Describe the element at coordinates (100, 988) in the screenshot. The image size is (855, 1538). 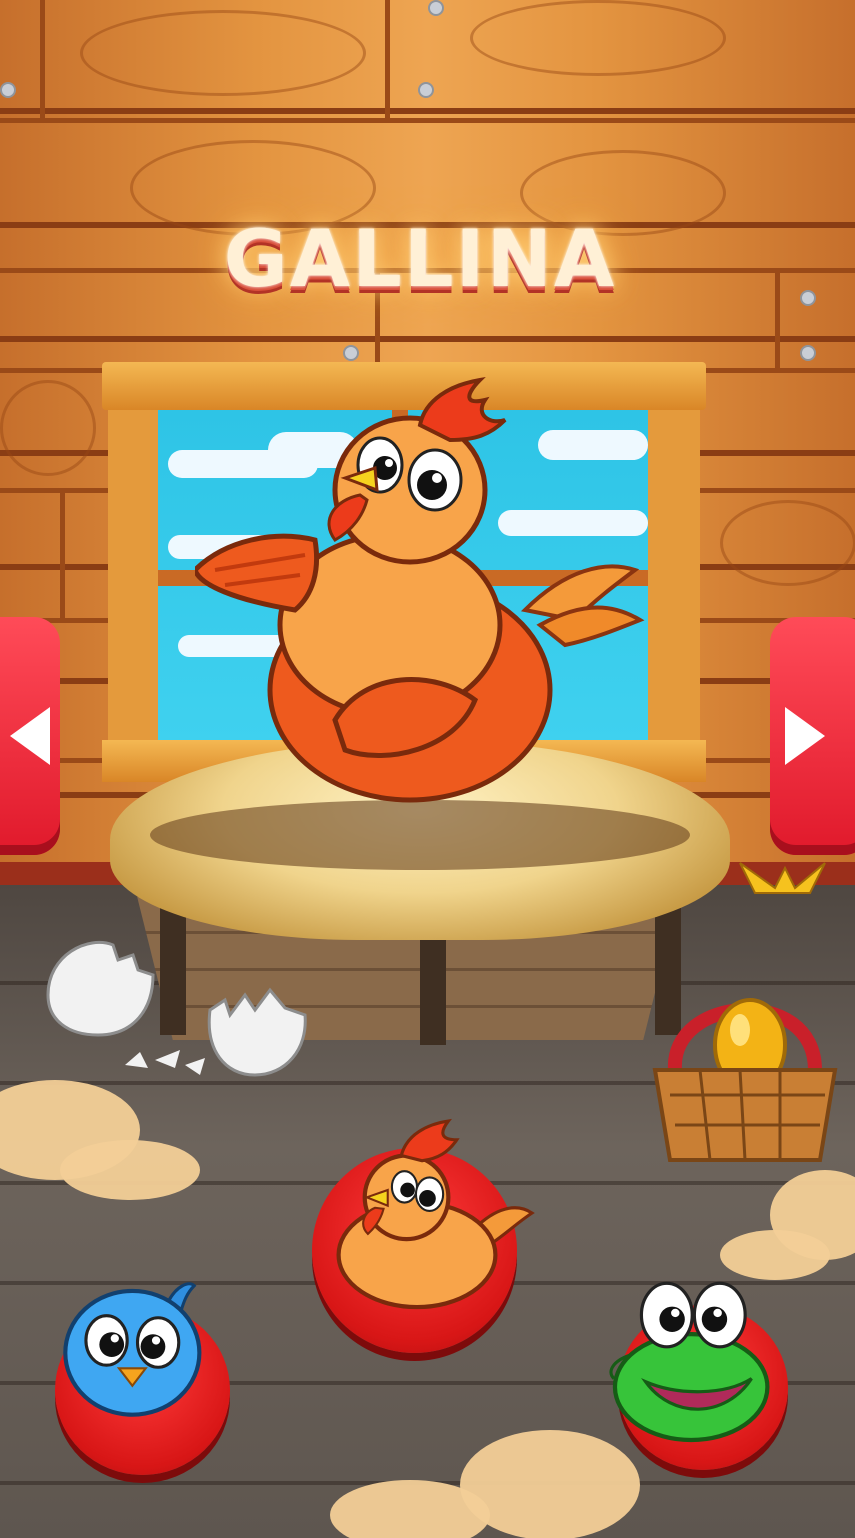
I see `eggshell-left` at that location.